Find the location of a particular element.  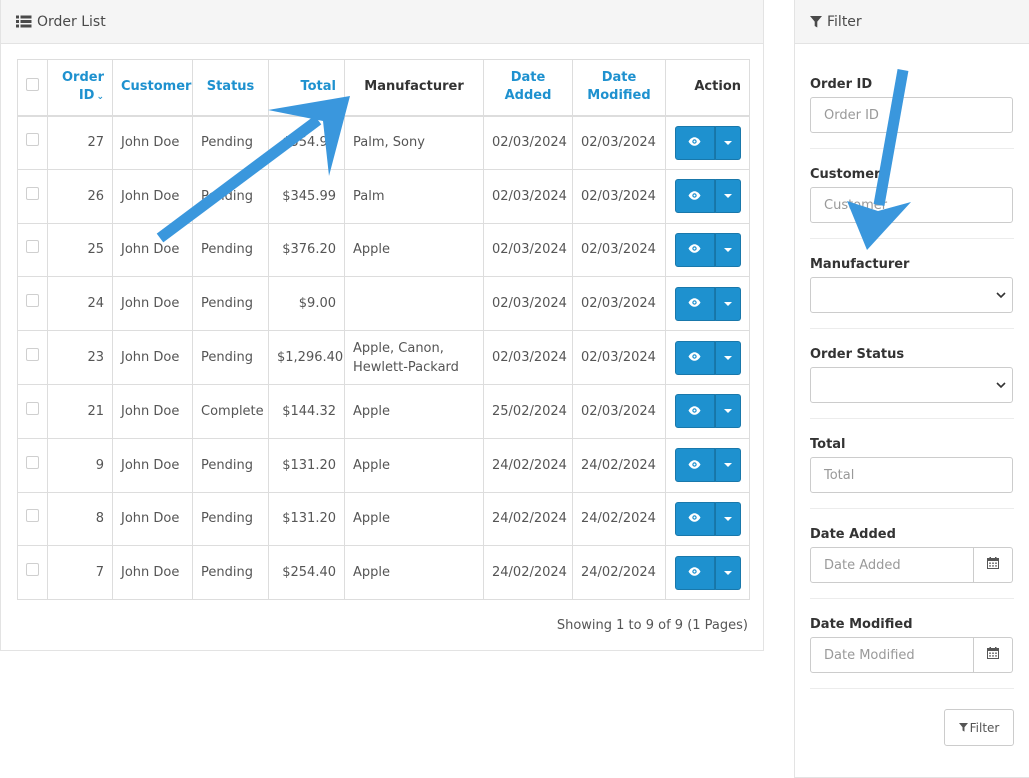

customer-input: Customer is located at coordinates (911, 205).